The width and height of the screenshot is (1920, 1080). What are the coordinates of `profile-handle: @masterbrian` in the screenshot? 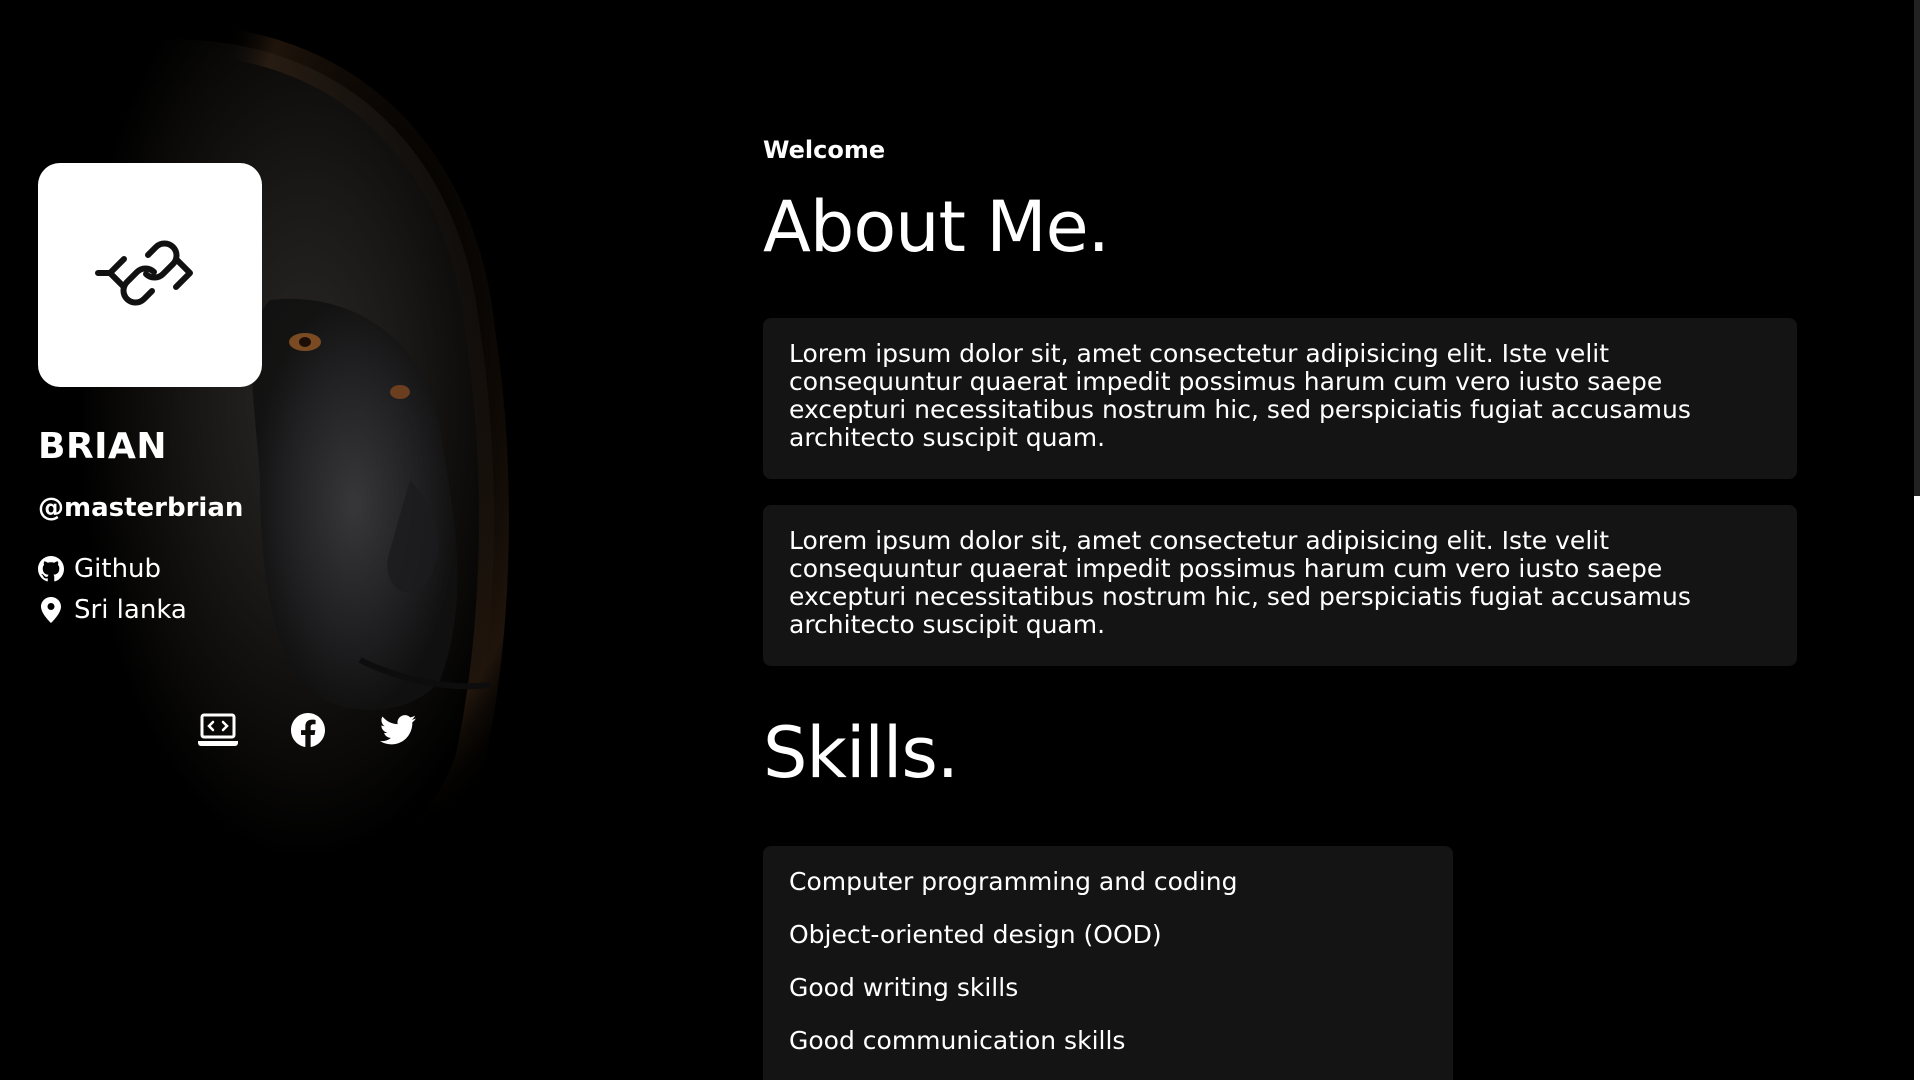 It's located at (141, 508).